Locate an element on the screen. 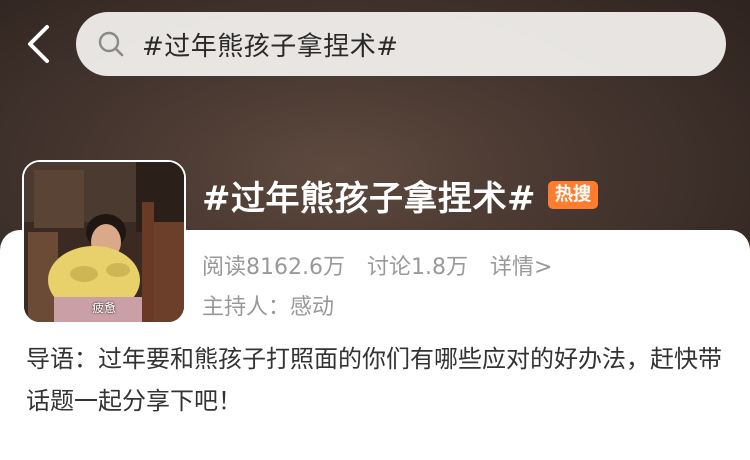 This screenshot has width=750, height=460. read-count: 阅读8162.6万 is located at coordinates (273, 267).